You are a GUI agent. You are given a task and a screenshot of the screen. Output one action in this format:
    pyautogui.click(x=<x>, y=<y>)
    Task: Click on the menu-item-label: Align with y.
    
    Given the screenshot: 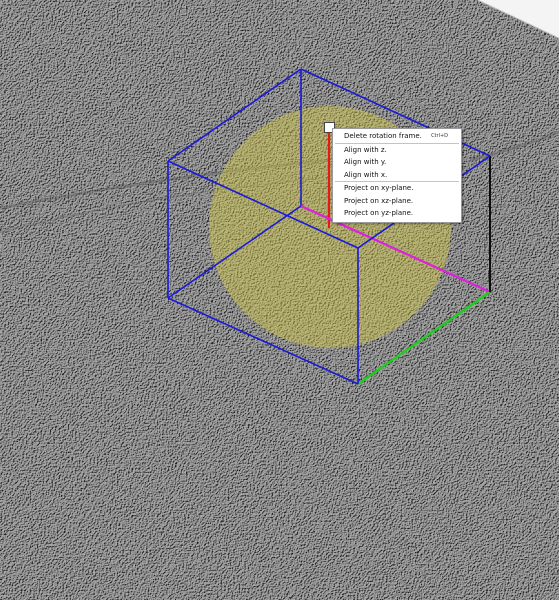 What is the action you would take?
    pyautogui.click(x=365, y=162)
    